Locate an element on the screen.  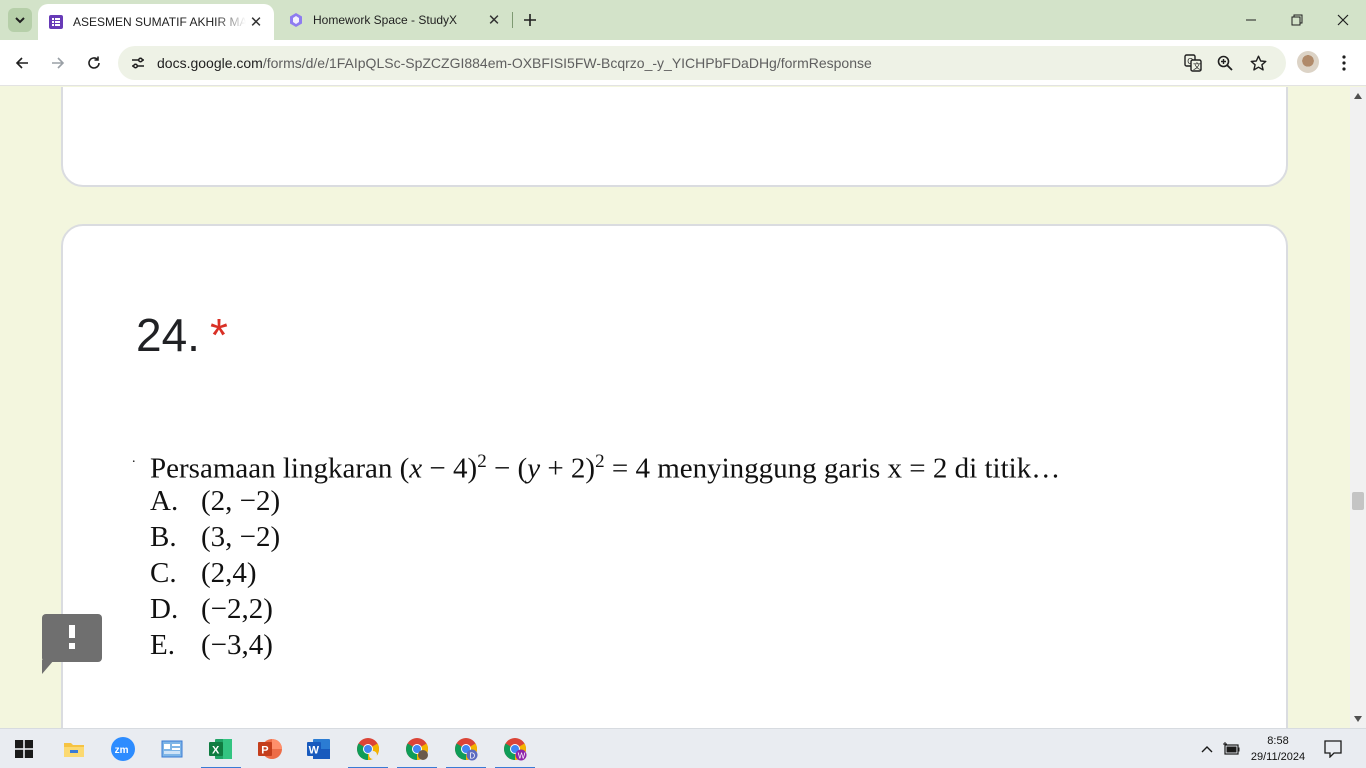
question-title: 24. * is located at coordinates (182, 335).